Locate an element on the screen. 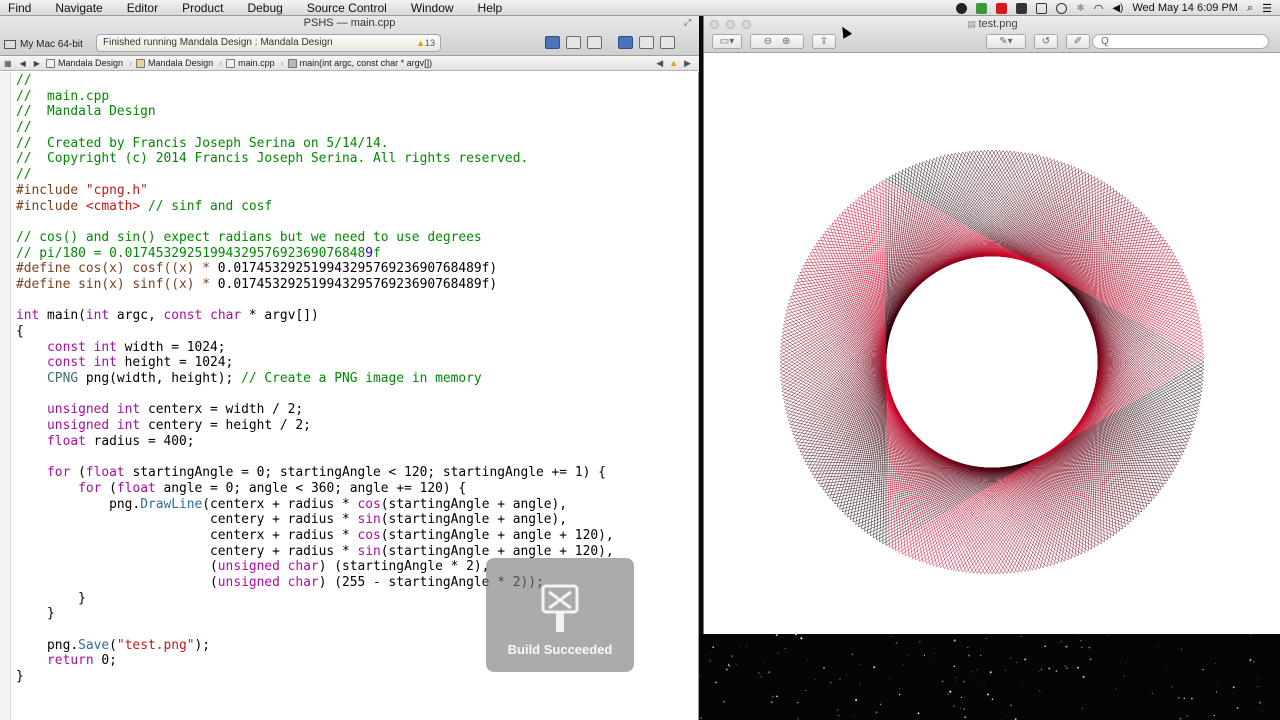  code-token: const is located at coordinates (183, 316).